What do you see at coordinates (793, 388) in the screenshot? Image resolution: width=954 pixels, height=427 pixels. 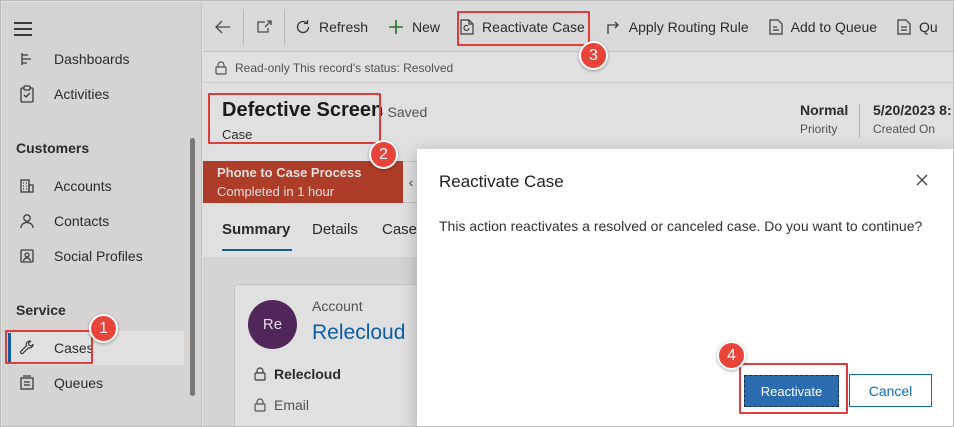 I see `callout-highlight-reactivate-button` at bounding box center [793, 388].